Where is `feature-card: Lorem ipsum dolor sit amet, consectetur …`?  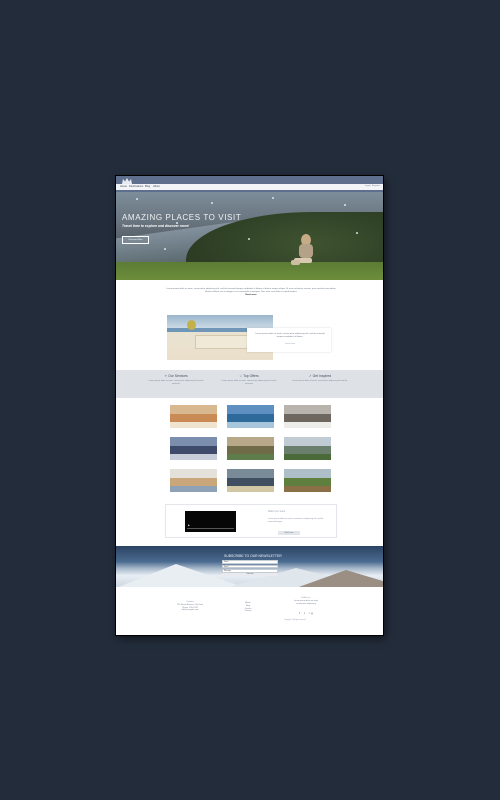
feature-card: Lorem ipsum dolor sit amet, consectetur … is located at coordinates (289, 340).